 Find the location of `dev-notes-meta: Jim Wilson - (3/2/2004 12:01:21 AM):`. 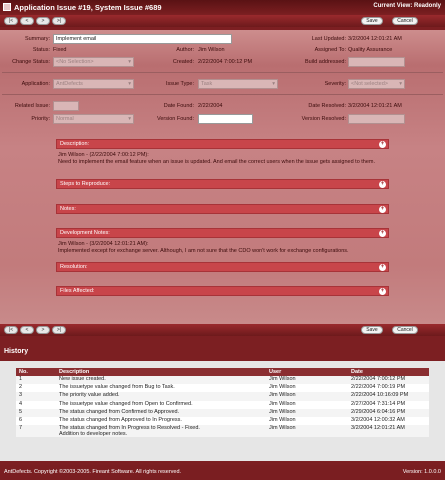

dev-notes-meta: Jim Wilson - (3/2/2004 12:01:21 AM): is located at coordinates (103, 244).